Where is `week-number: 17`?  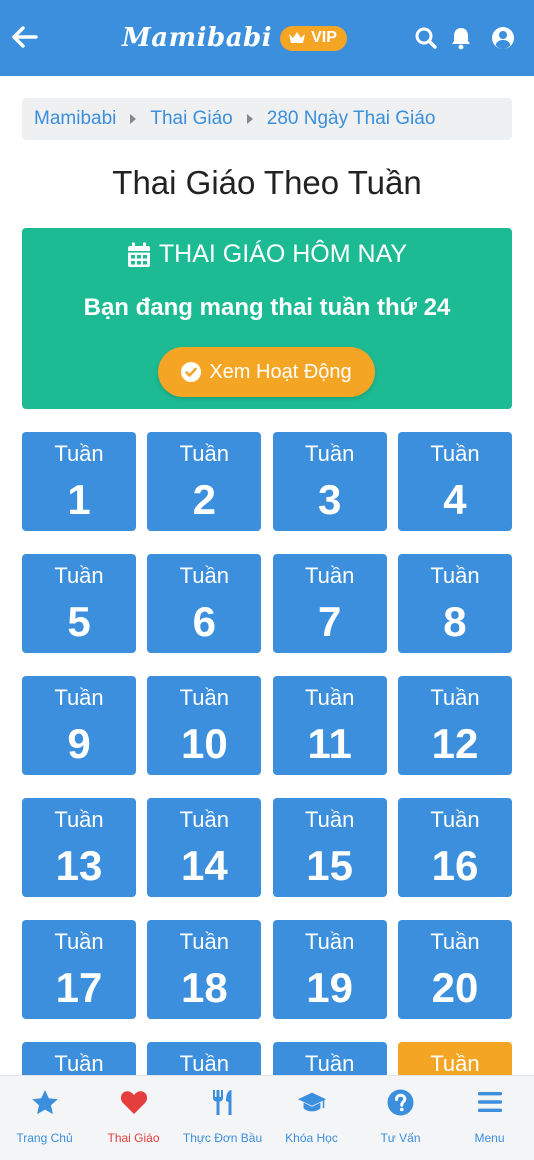 week-number: 17 is located at coordinates (79, 987).